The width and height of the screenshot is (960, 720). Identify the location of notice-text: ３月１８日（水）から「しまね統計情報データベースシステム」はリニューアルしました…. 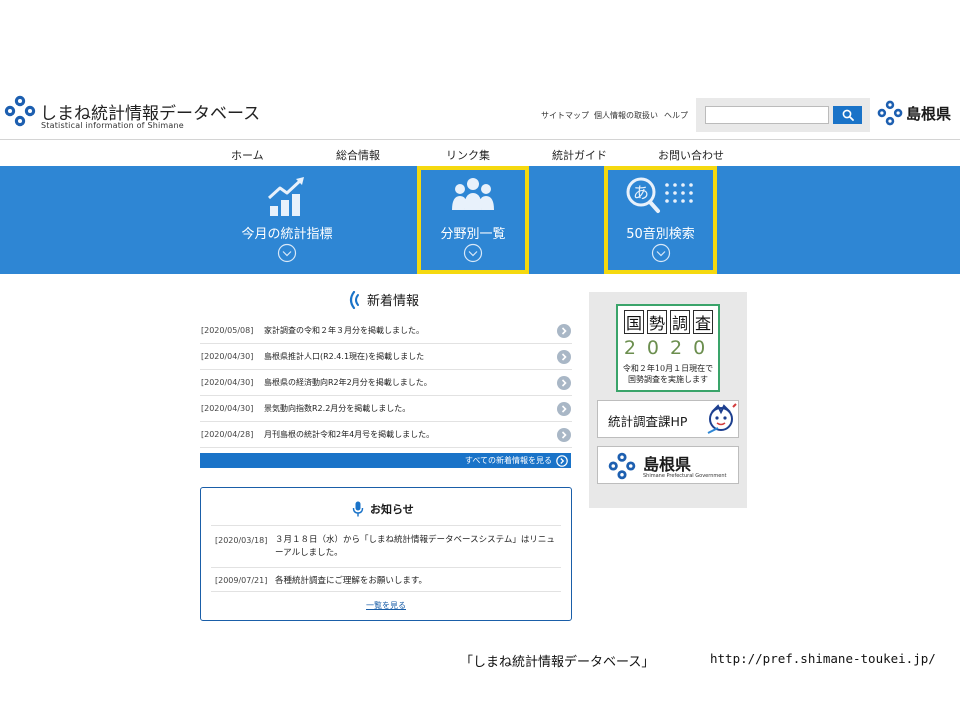
(415, 550).